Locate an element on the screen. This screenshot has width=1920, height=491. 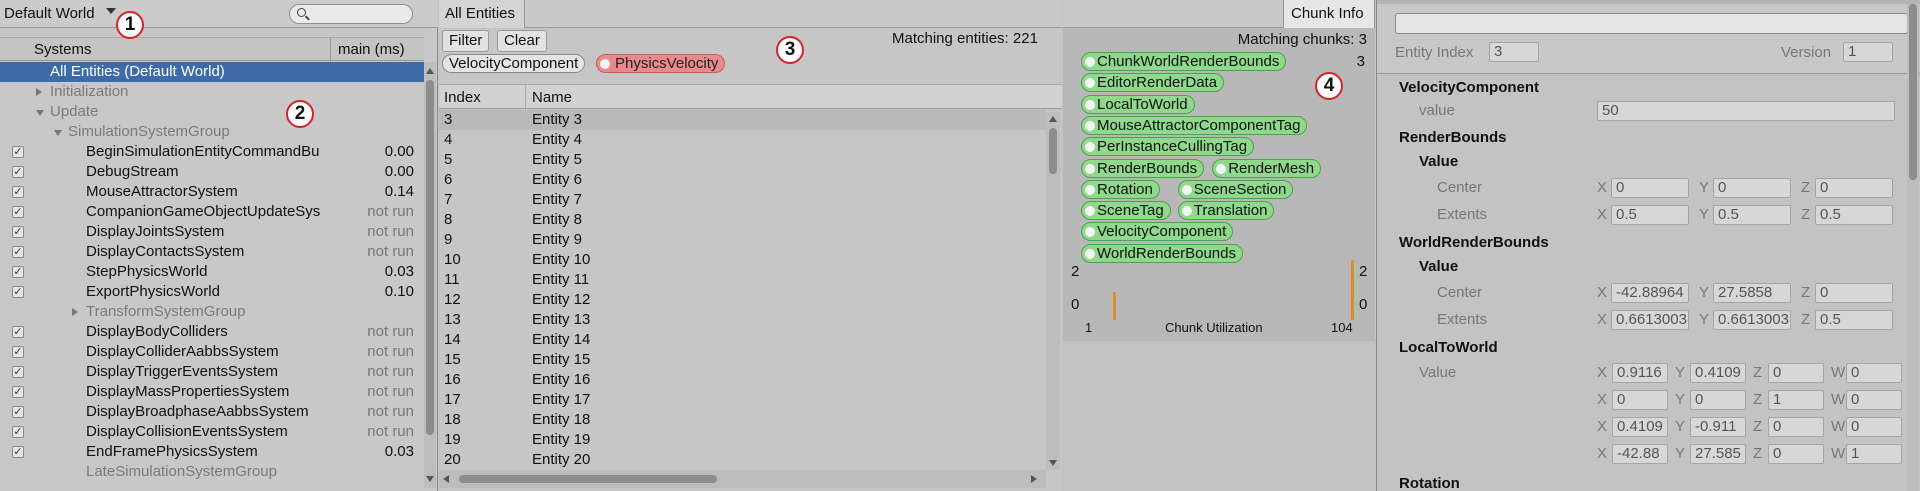
inspector-scrollbar is located at coordinates (1913, 247).